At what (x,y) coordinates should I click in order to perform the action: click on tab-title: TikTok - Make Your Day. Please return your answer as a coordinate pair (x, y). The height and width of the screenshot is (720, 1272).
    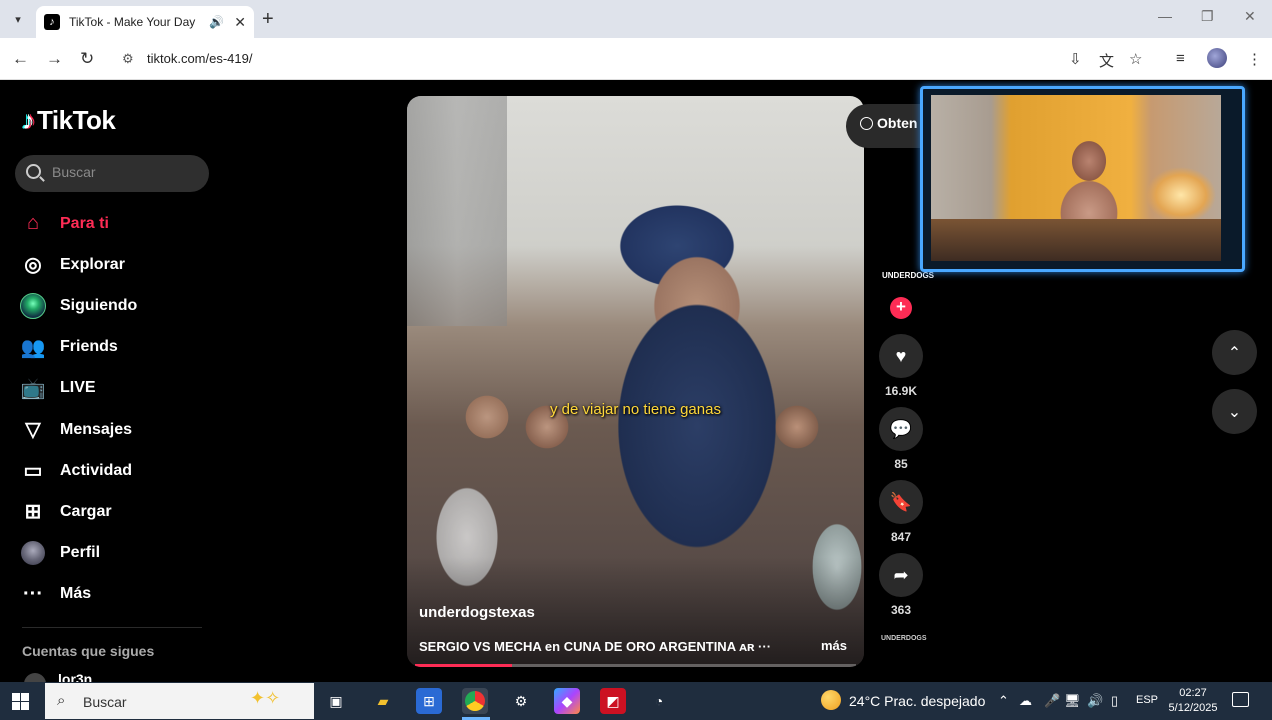
    Looking at the image, I should click on (132, 22).